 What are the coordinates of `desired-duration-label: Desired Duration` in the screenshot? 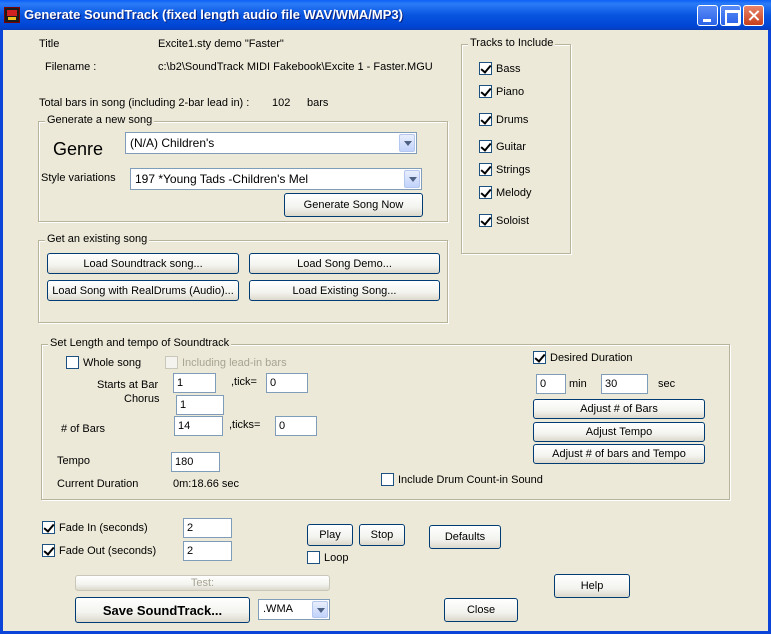 It's located at (591, 358).